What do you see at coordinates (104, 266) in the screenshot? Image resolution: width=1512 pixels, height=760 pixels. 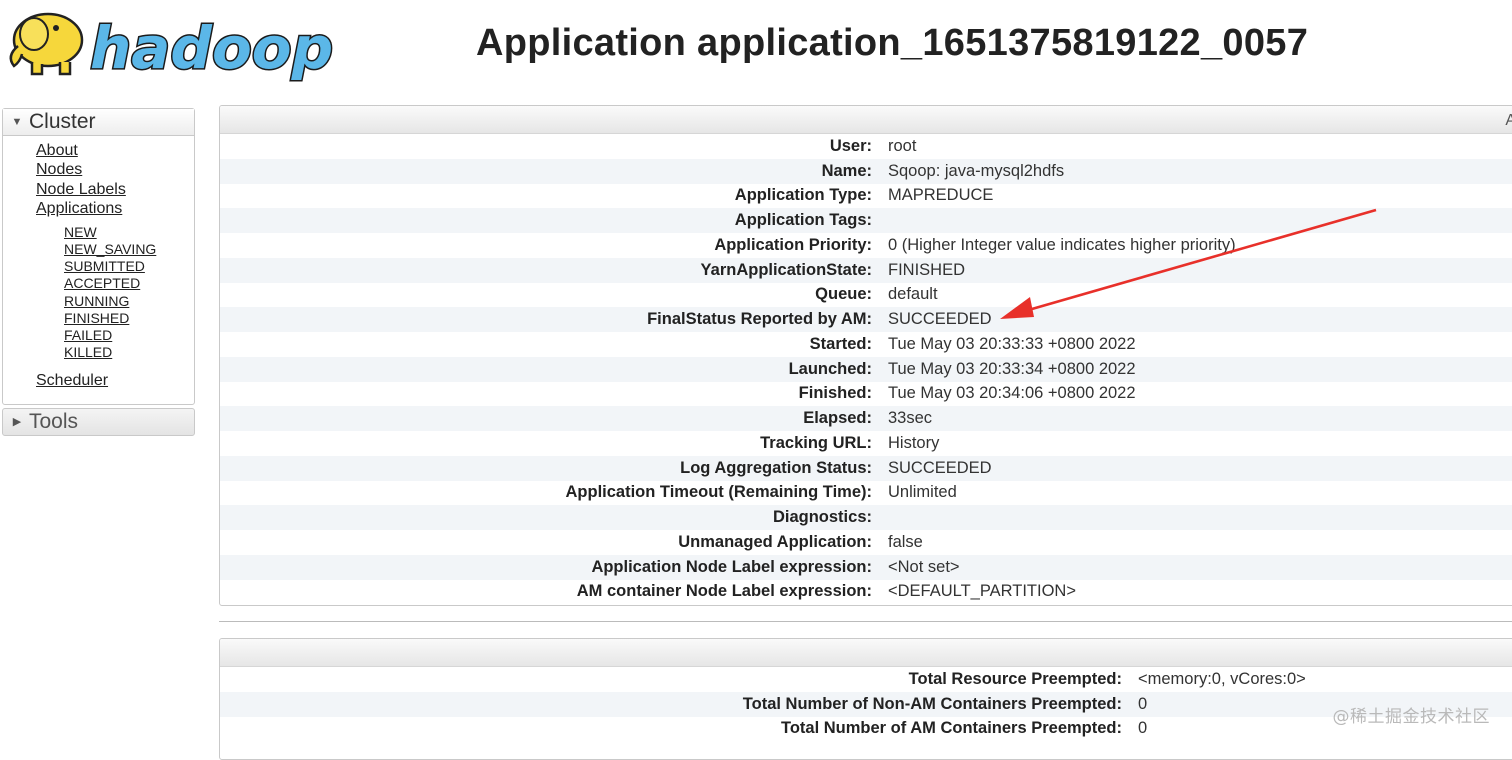 I see `nav-link-state-submitted: SUBMITTED` at bounding box center [104, 266].